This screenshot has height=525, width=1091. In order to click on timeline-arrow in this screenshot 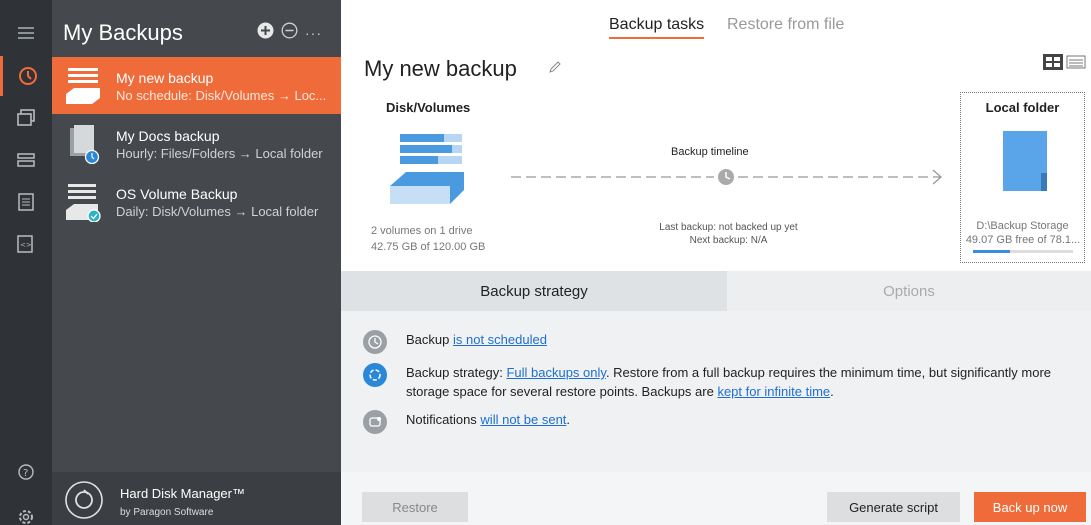, I will do `click(728, 179)`.